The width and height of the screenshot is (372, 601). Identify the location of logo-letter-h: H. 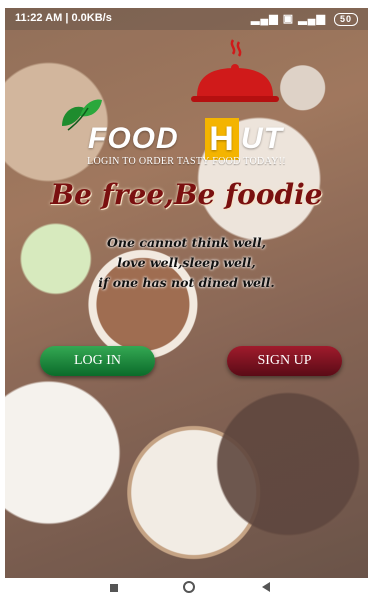
(222, 139).